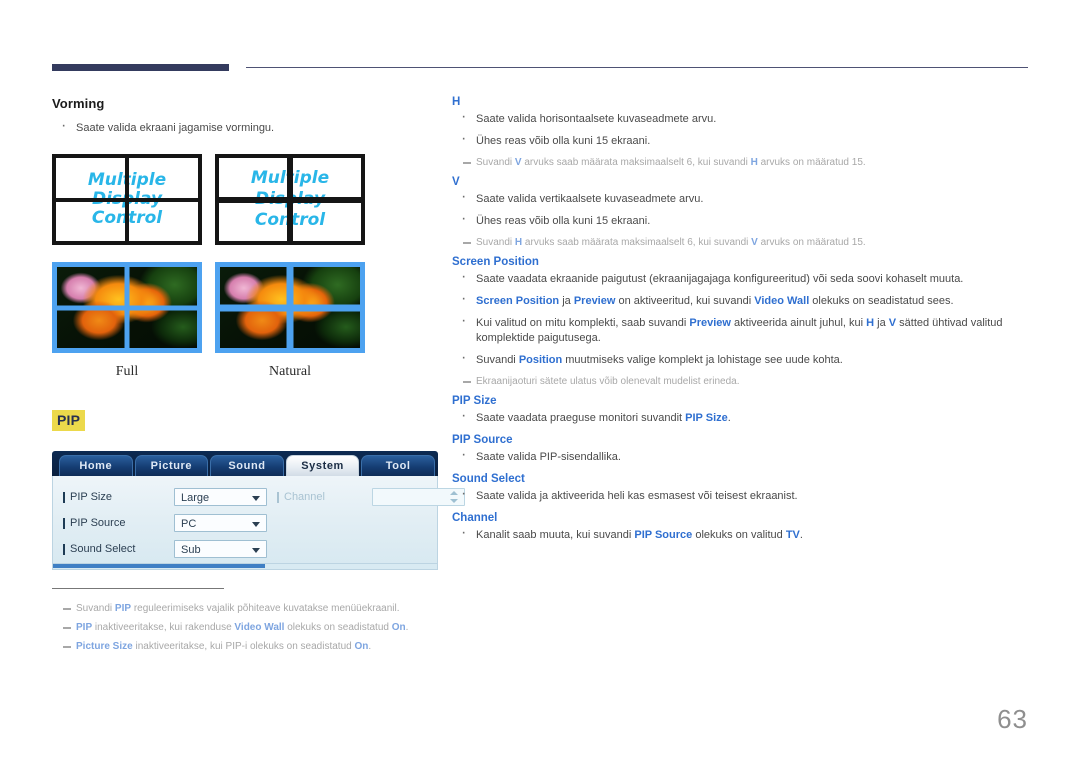 The width and height of the screenshot is (1080, 763). What do you see at coordinates (474, 401) in the screenshot?
I see `section-heading: PIP Size` at bounding box center [474, 401].